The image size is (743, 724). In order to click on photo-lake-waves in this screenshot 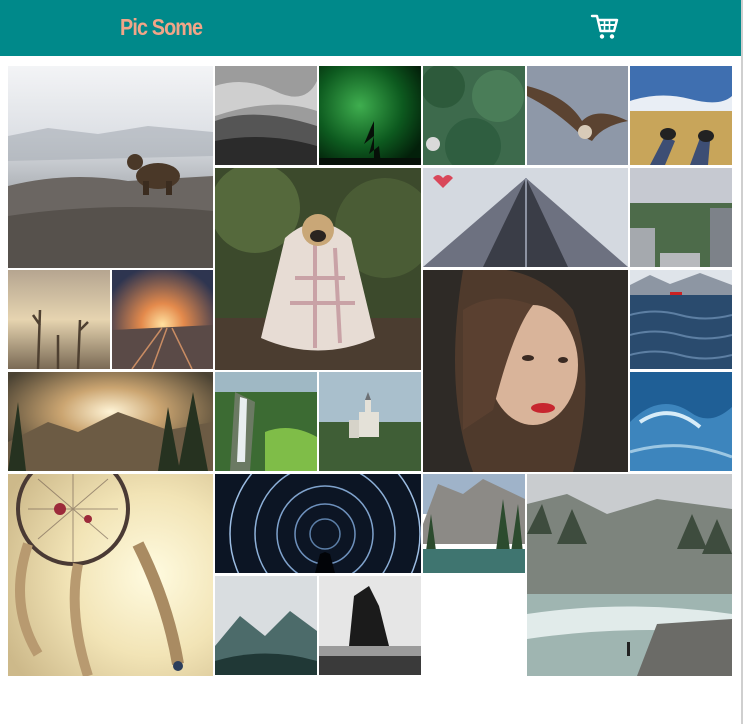, I will do `click(681, 319)`.